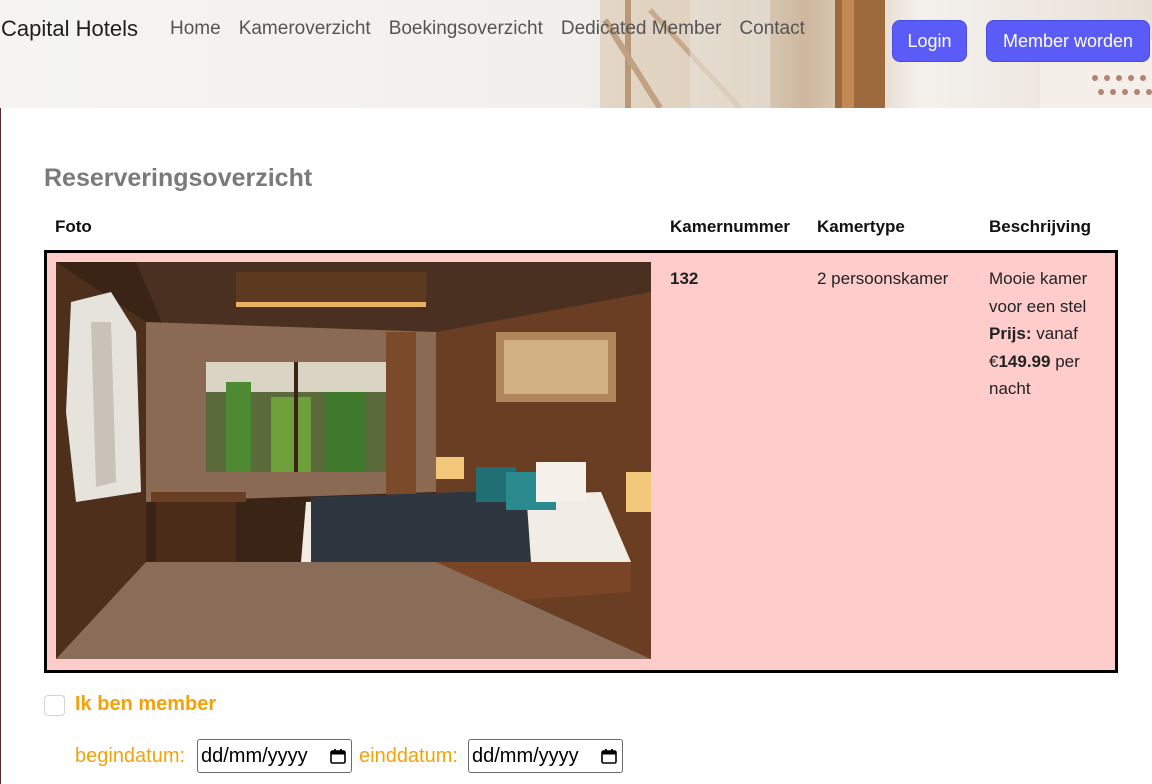 This screenshot has width=1152, height=784. Describe the element at coordinates (0, 392) in the screenshot. I see `page-left-border` at that location.